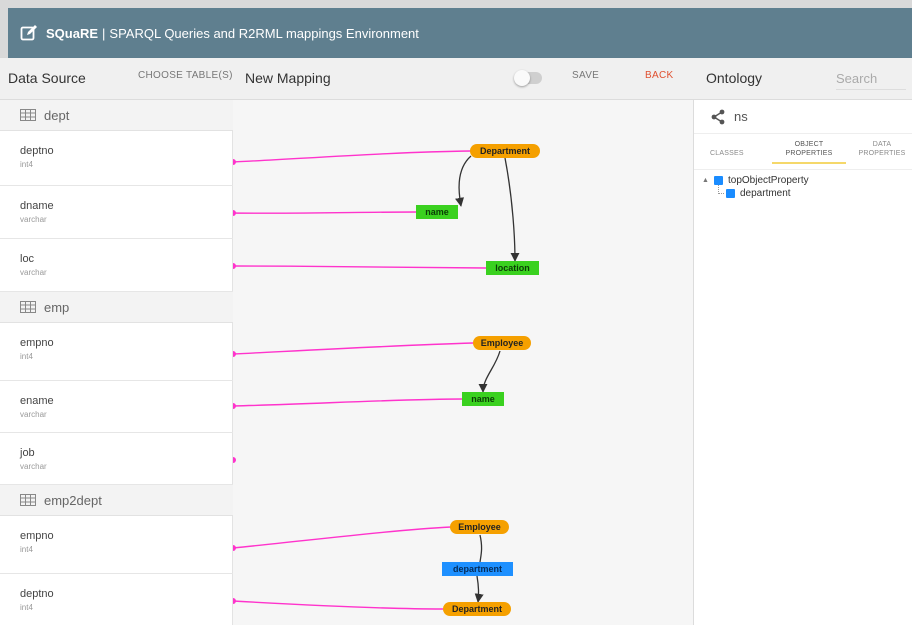  I want to click on new-mapping-title: New Mapping, so click(288, 78).